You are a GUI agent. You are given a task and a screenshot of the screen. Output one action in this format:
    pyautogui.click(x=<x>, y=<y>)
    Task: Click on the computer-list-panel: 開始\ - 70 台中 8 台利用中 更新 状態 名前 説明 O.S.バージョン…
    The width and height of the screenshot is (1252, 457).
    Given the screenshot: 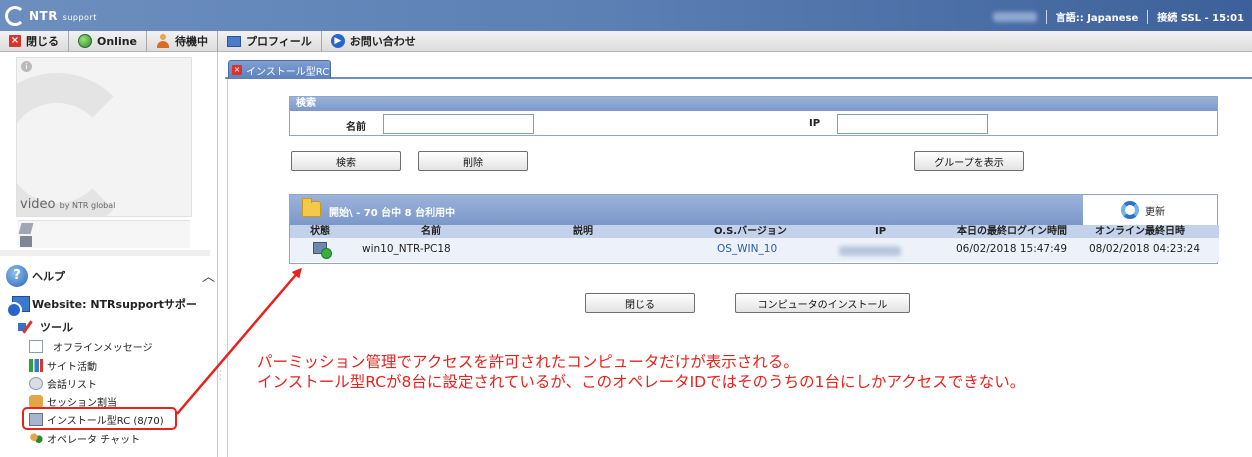 What is the action you would take?
    pyautogui.click(x=754, y=229)
    